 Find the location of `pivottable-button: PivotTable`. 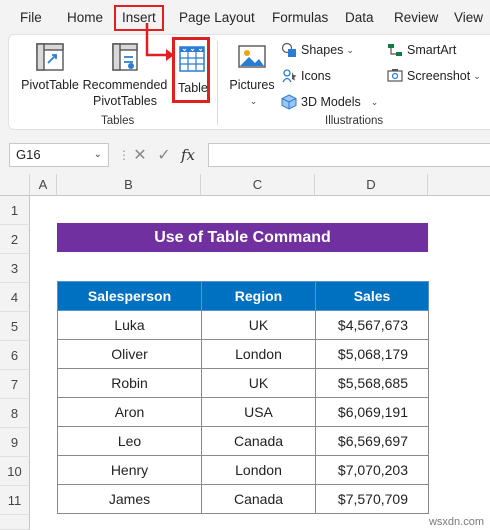

pivottable-button: PivotTable is located at coordinates (50, 66).